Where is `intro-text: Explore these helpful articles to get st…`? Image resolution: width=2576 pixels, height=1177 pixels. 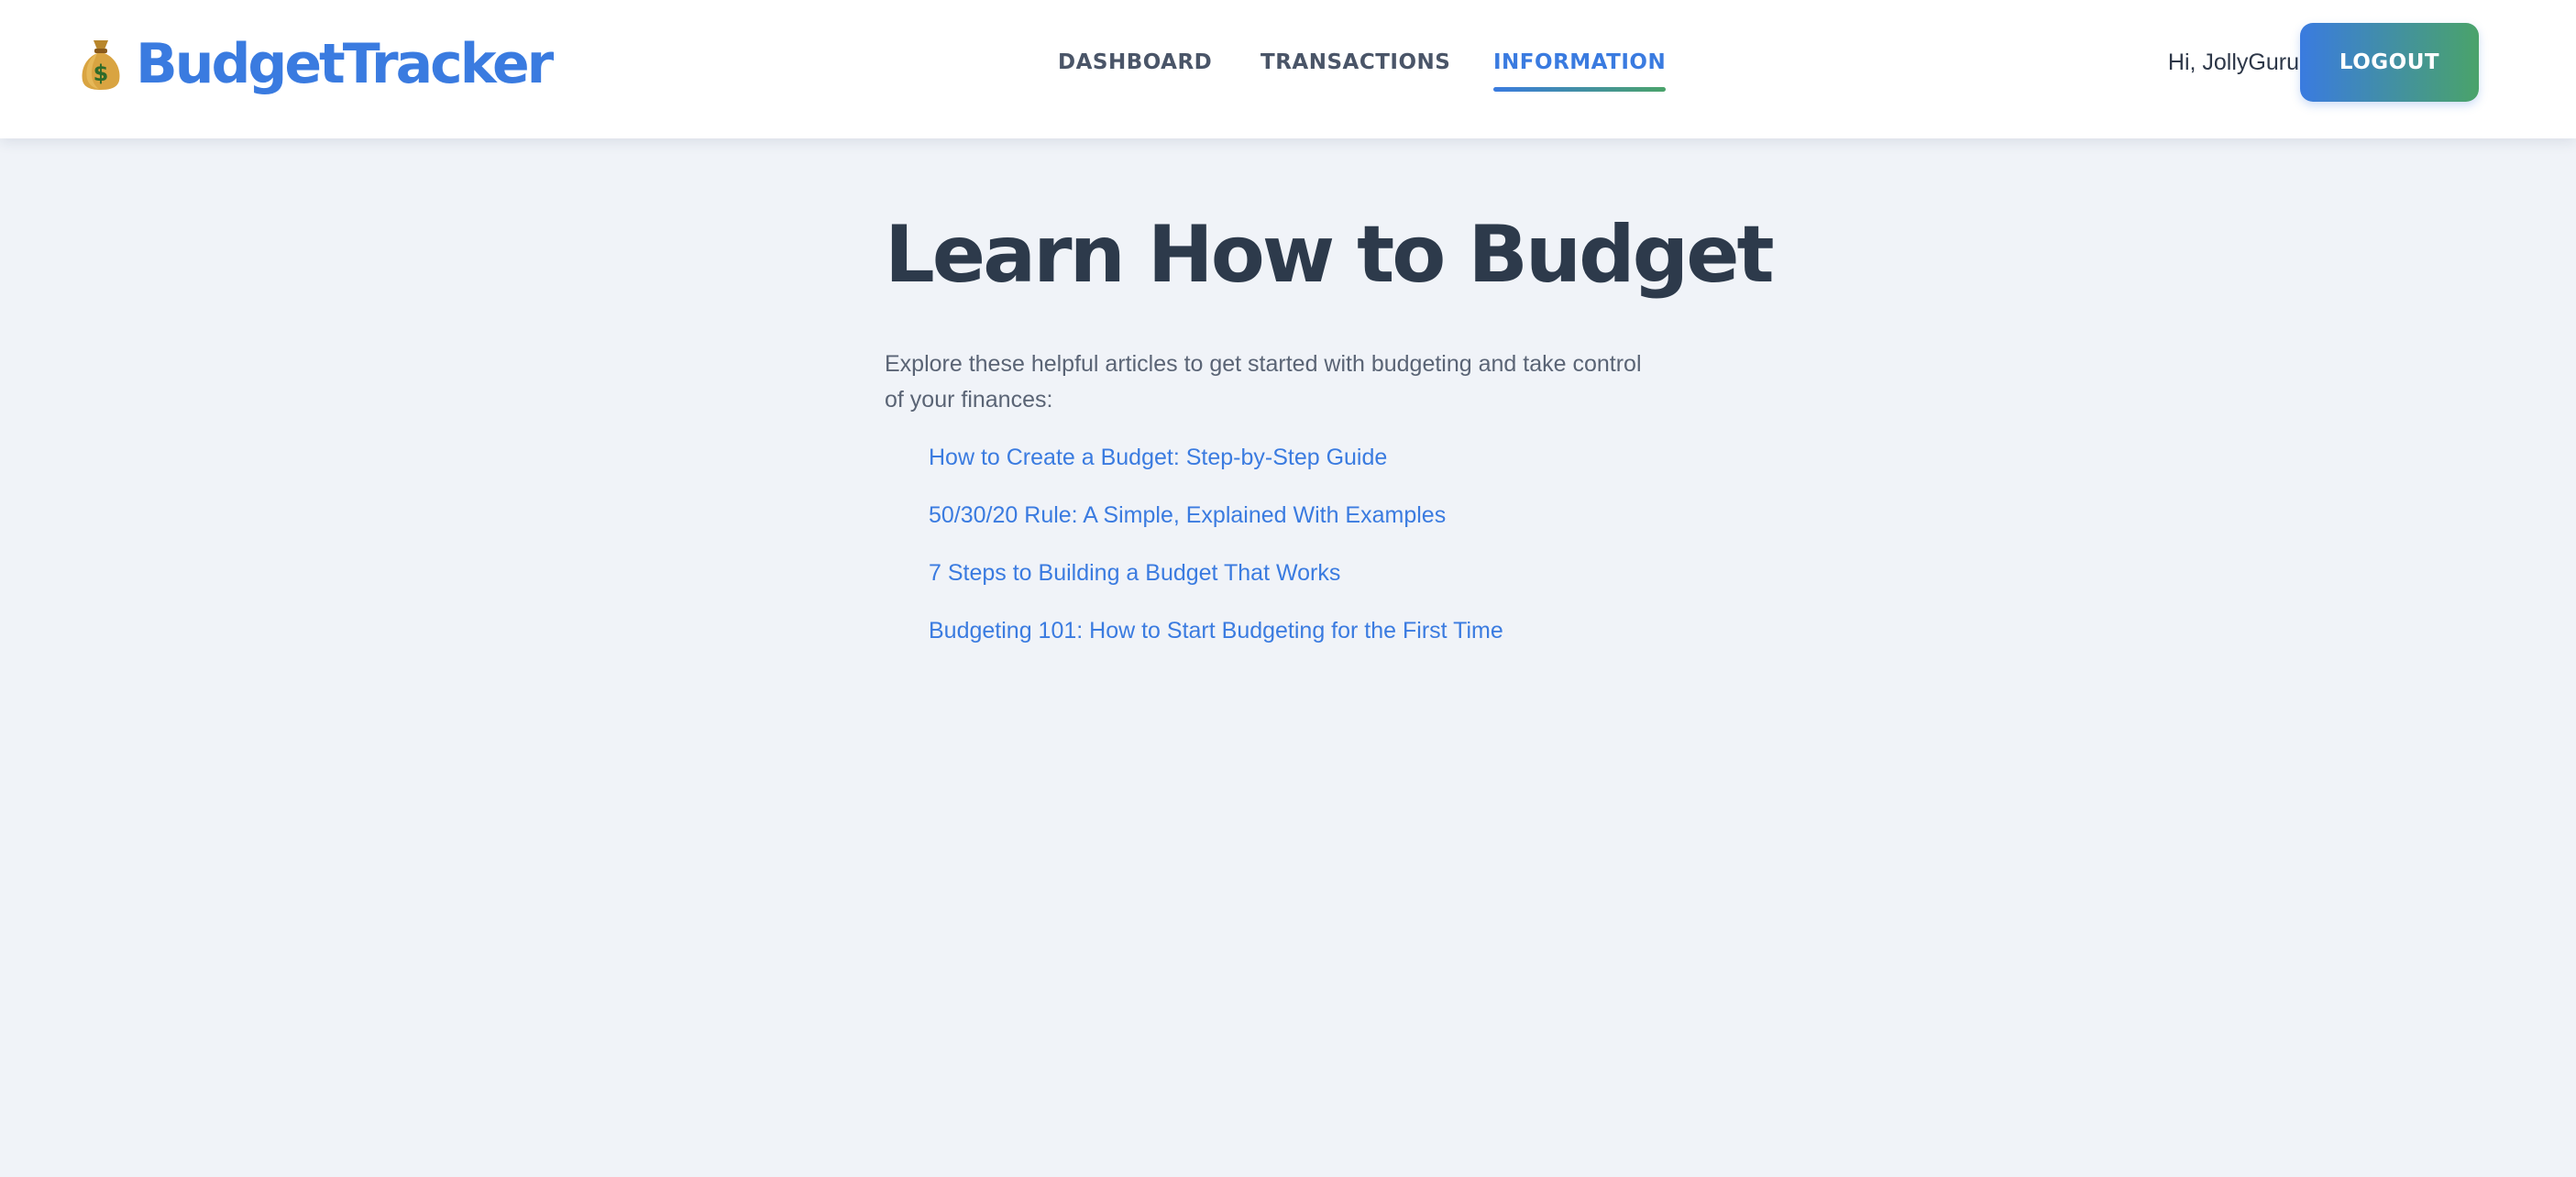 intro-text: Explore these helpful articles to get st… is located at coordinates (1263, 381).